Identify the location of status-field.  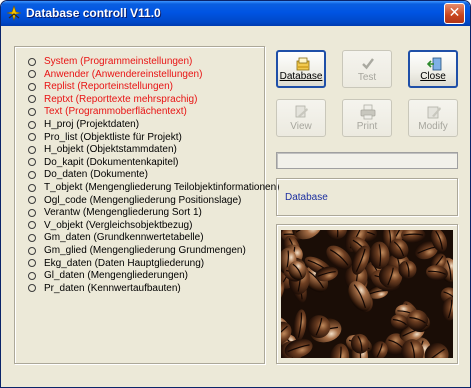
(367, 160).